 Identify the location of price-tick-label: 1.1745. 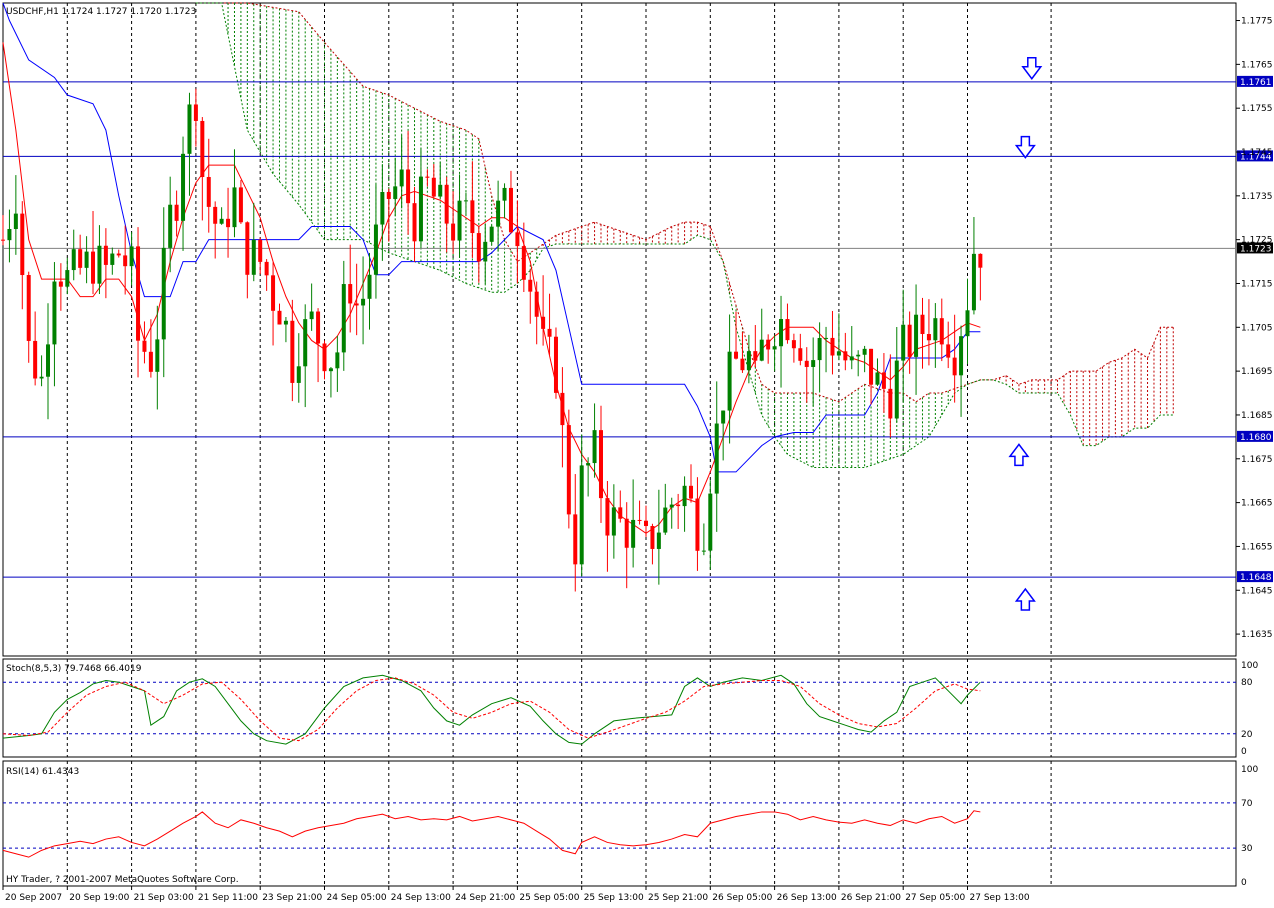
(1257, 153).